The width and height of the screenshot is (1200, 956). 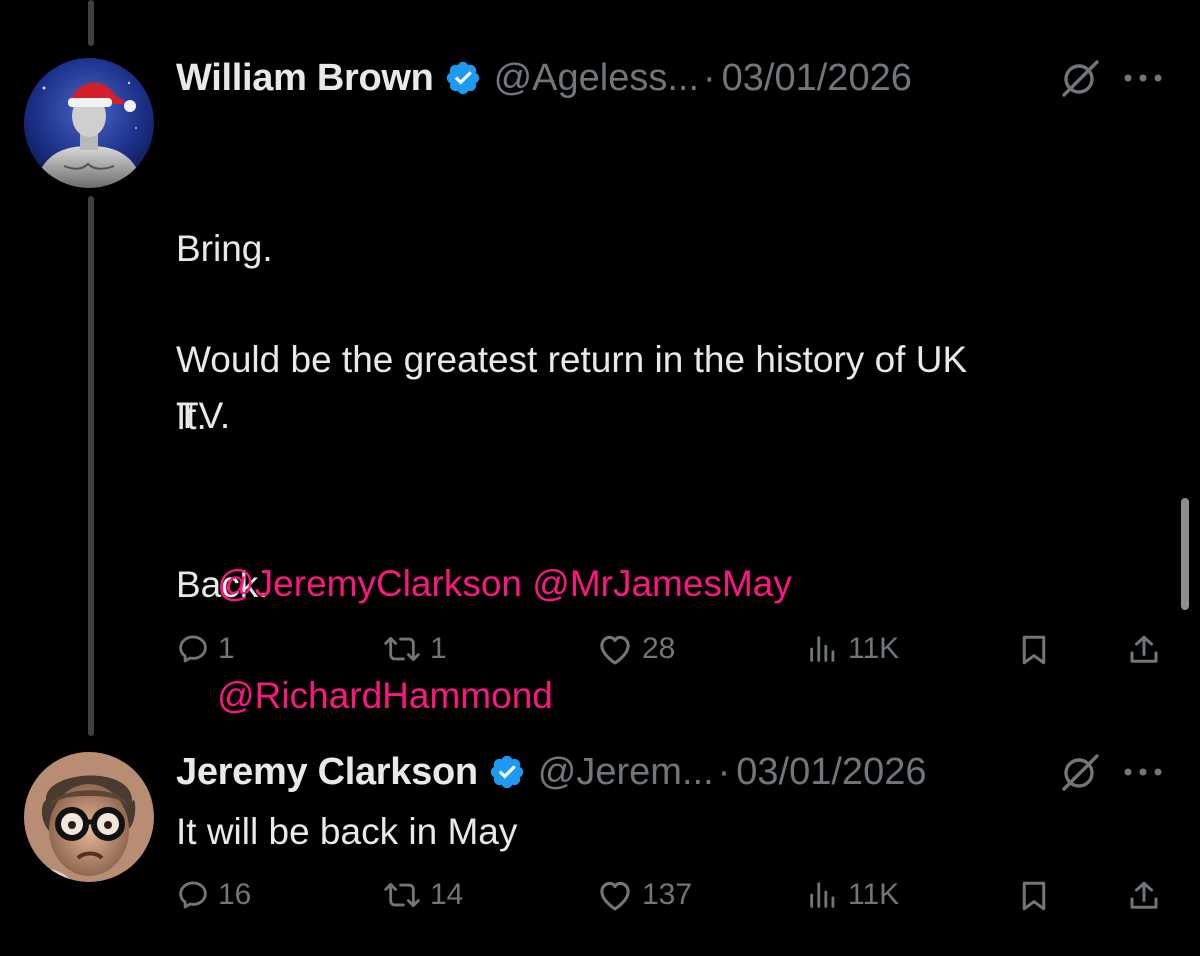 I want to click on avatar-jeremy-clarkson, so click(x=89, y=817).